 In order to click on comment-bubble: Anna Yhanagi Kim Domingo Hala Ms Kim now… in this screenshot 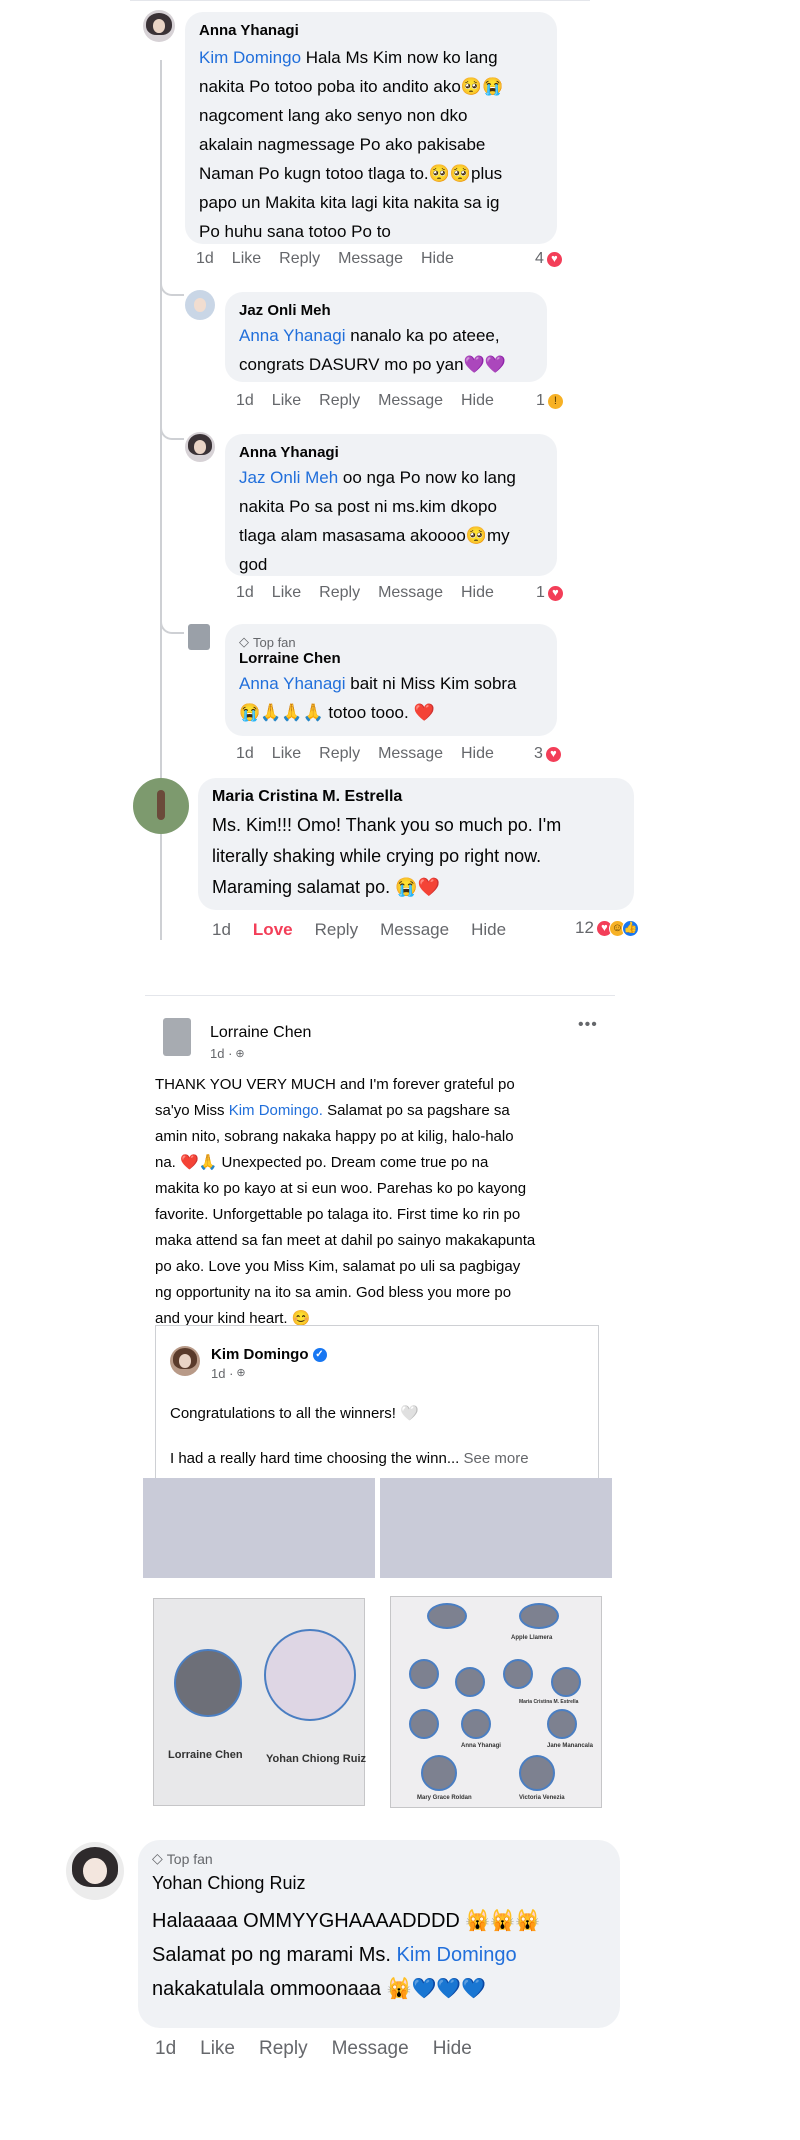, I will do `click(371, 128)`.